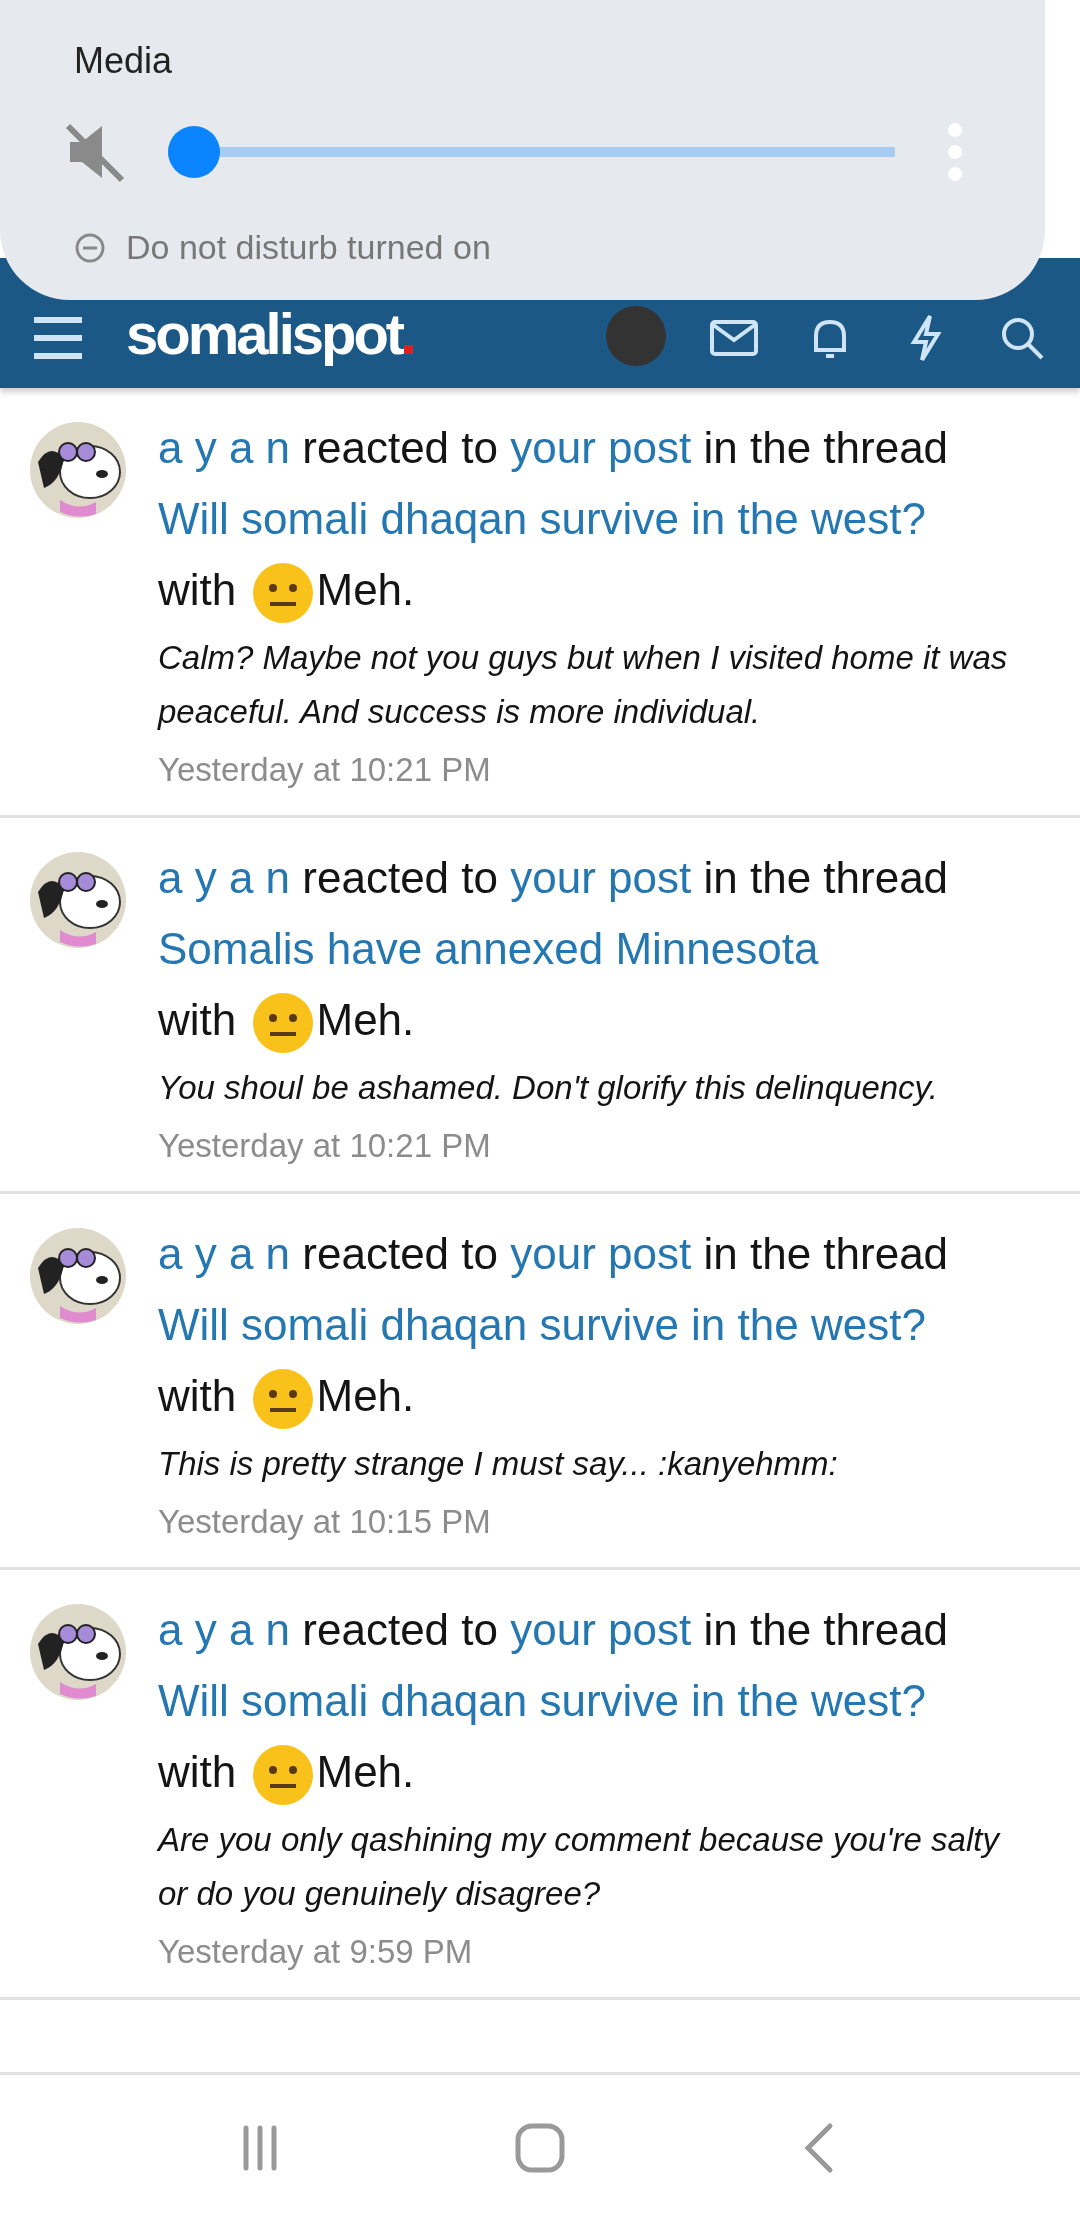  What do you see at coordinates (90, 247) in the screenshot?
I see `do-not-disturb-icon` at bounding box center [90, 247].